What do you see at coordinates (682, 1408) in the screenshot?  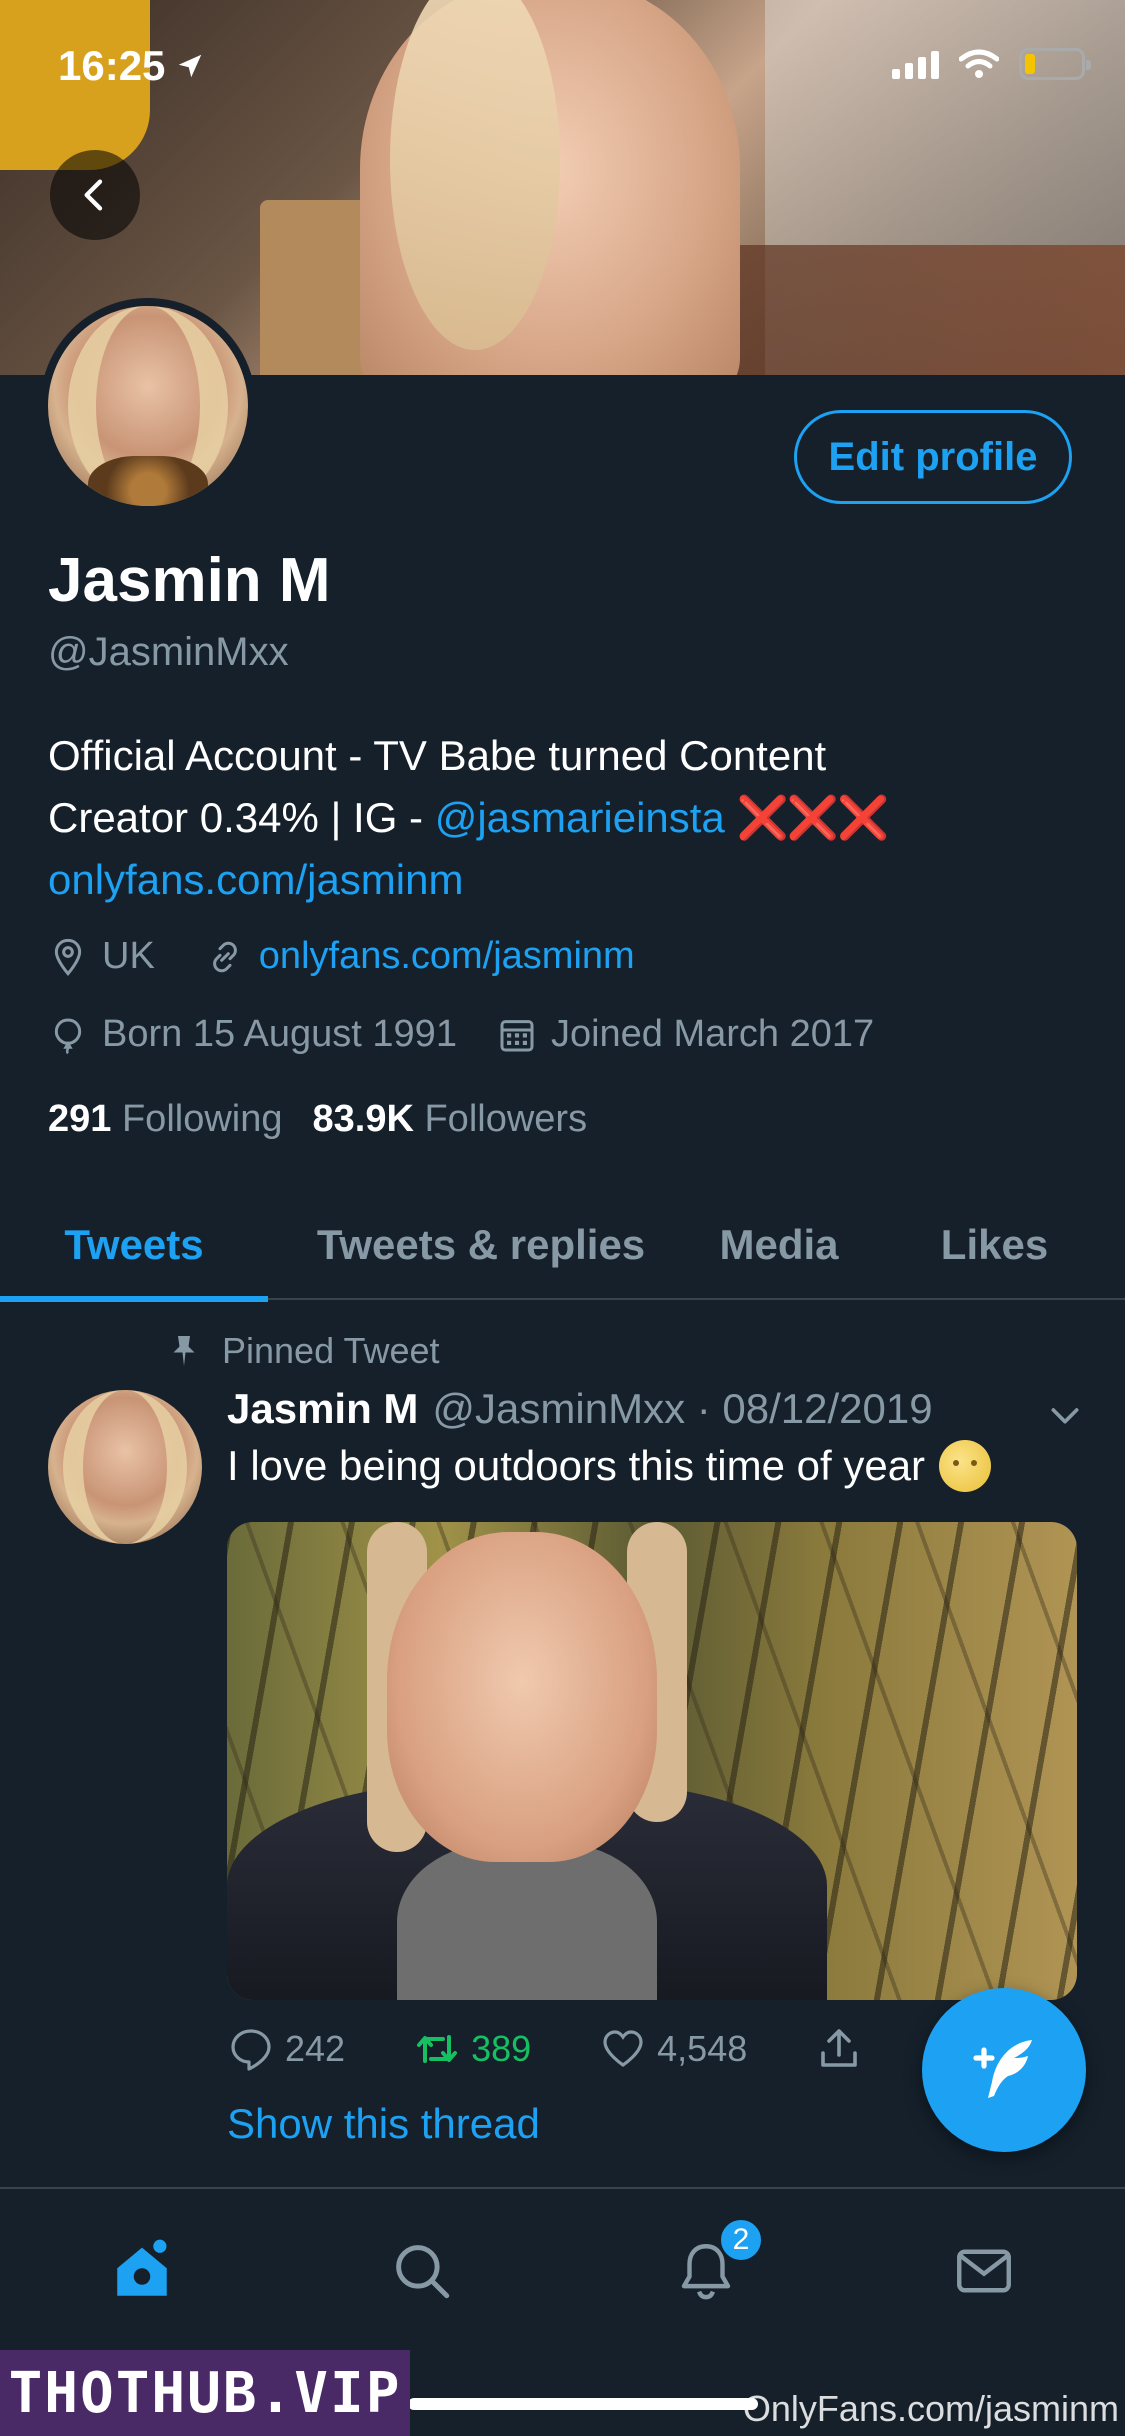 I see `tweet-author-meta: @JasminMxx · 08/12/2019` at bounding box center [682, 1408].